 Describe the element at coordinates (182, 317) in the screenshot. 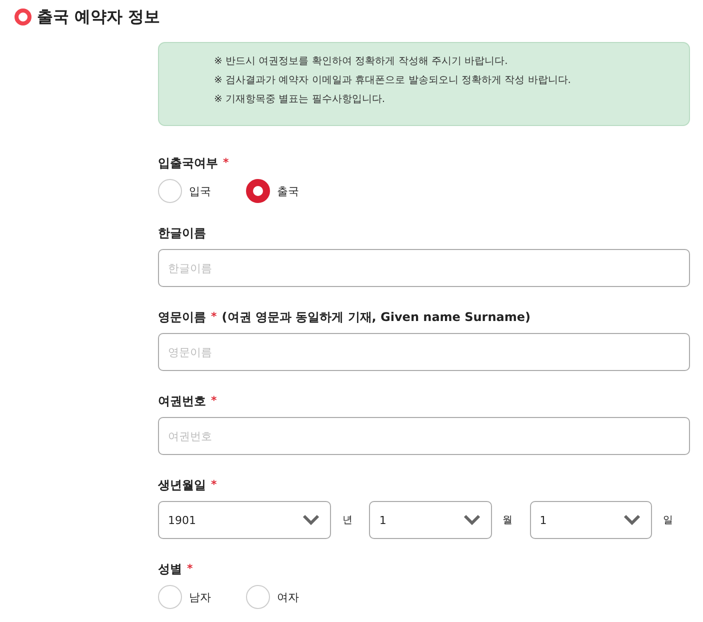

I see `field-label: 영문이름` at that location.